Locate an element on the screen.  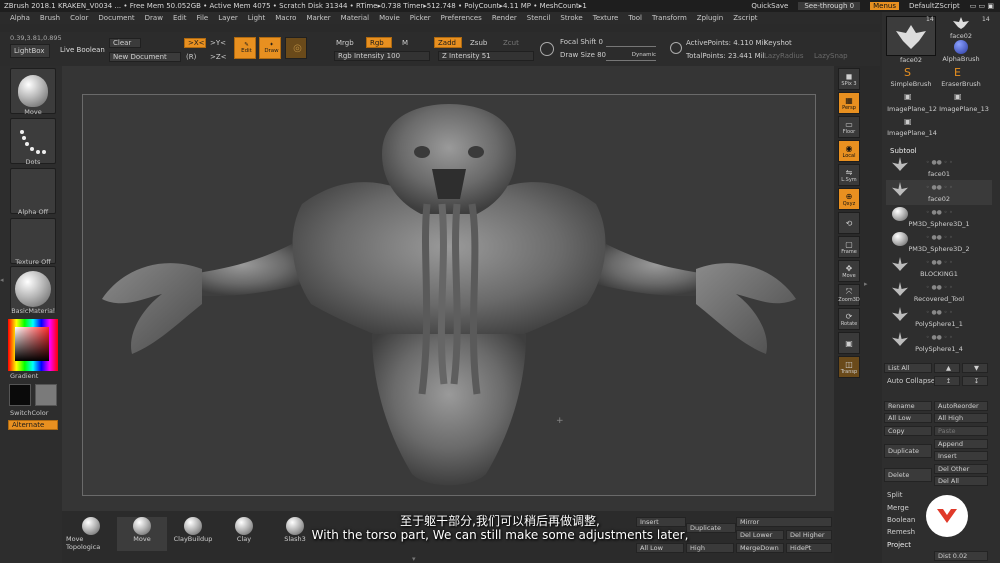
m-button: M is located at coordinates (405, 43).